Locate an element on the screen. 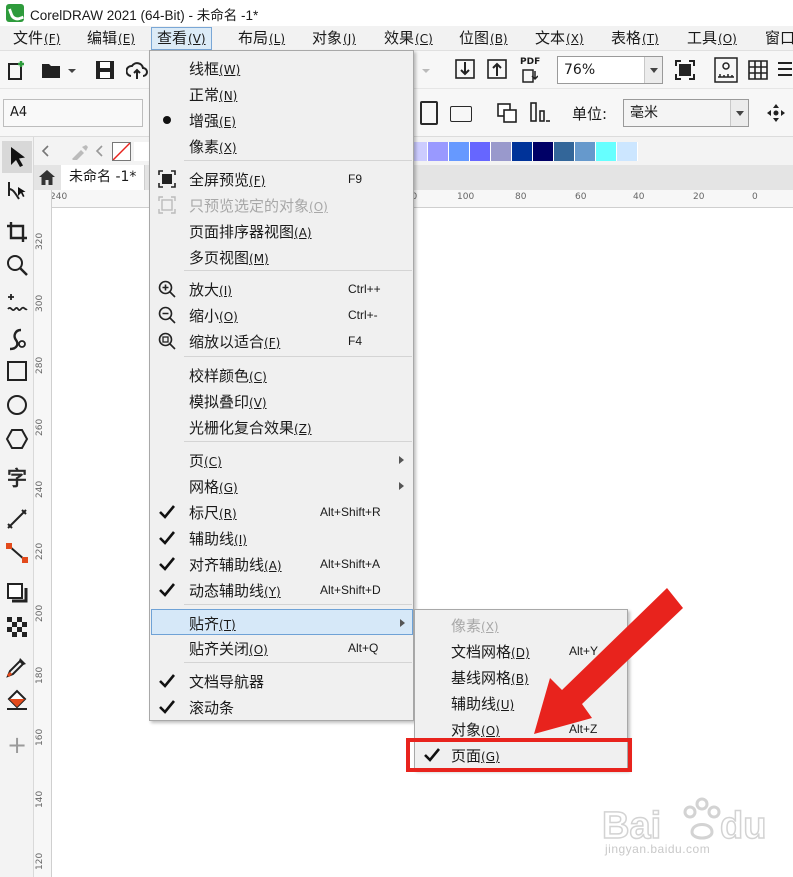 Image resolution: width=793 pixels, height=877 pixels. new-document-icon is located at coordinates (17, 70).